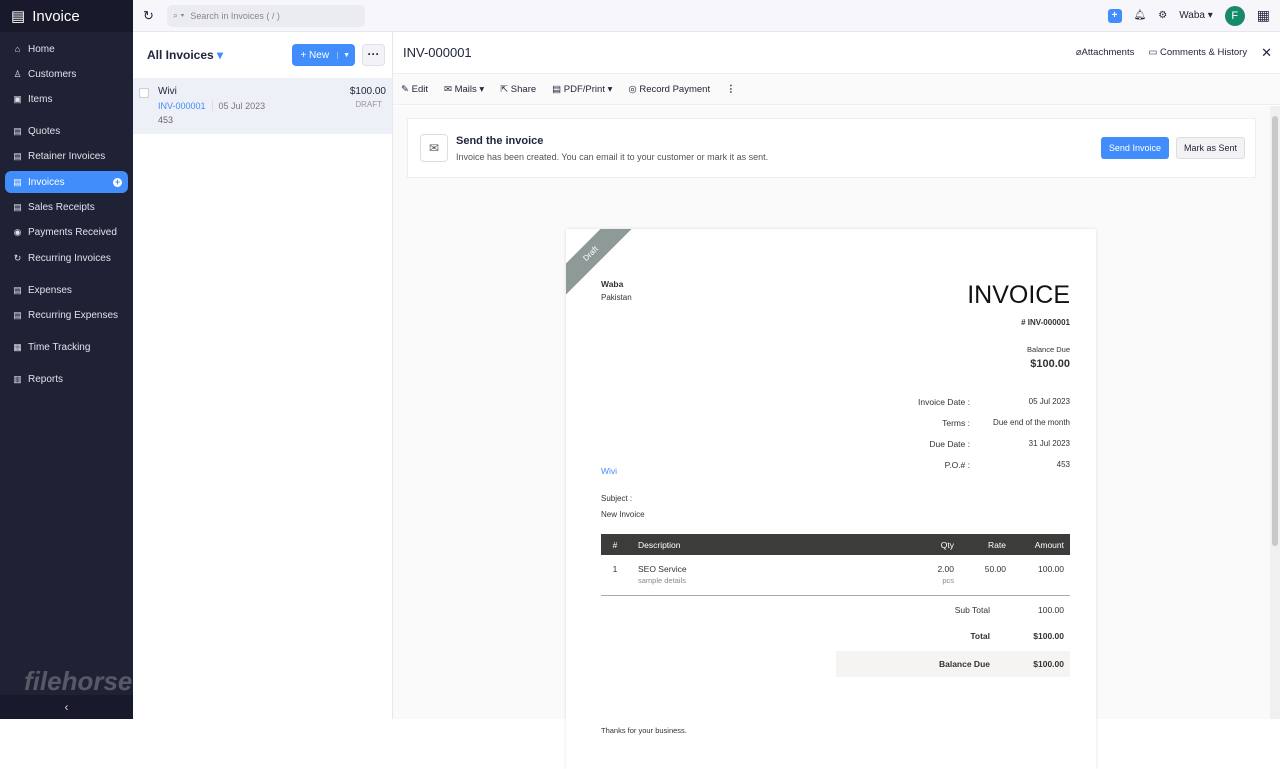 The image size is (1280, 769). Describe the element at coordinates (66, 182) in the screenshot. I see `sidebar-item-invoices: ▤ Invoices +` at that location.